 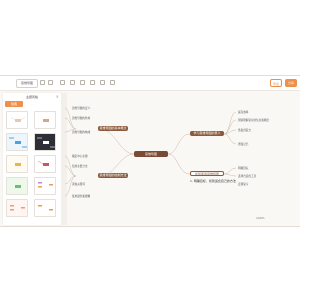 What do you see at coordinates (81, 132) in the screenshot?
I see `leaf-node: 思维导图的构成` at bounding box center [81, 132].